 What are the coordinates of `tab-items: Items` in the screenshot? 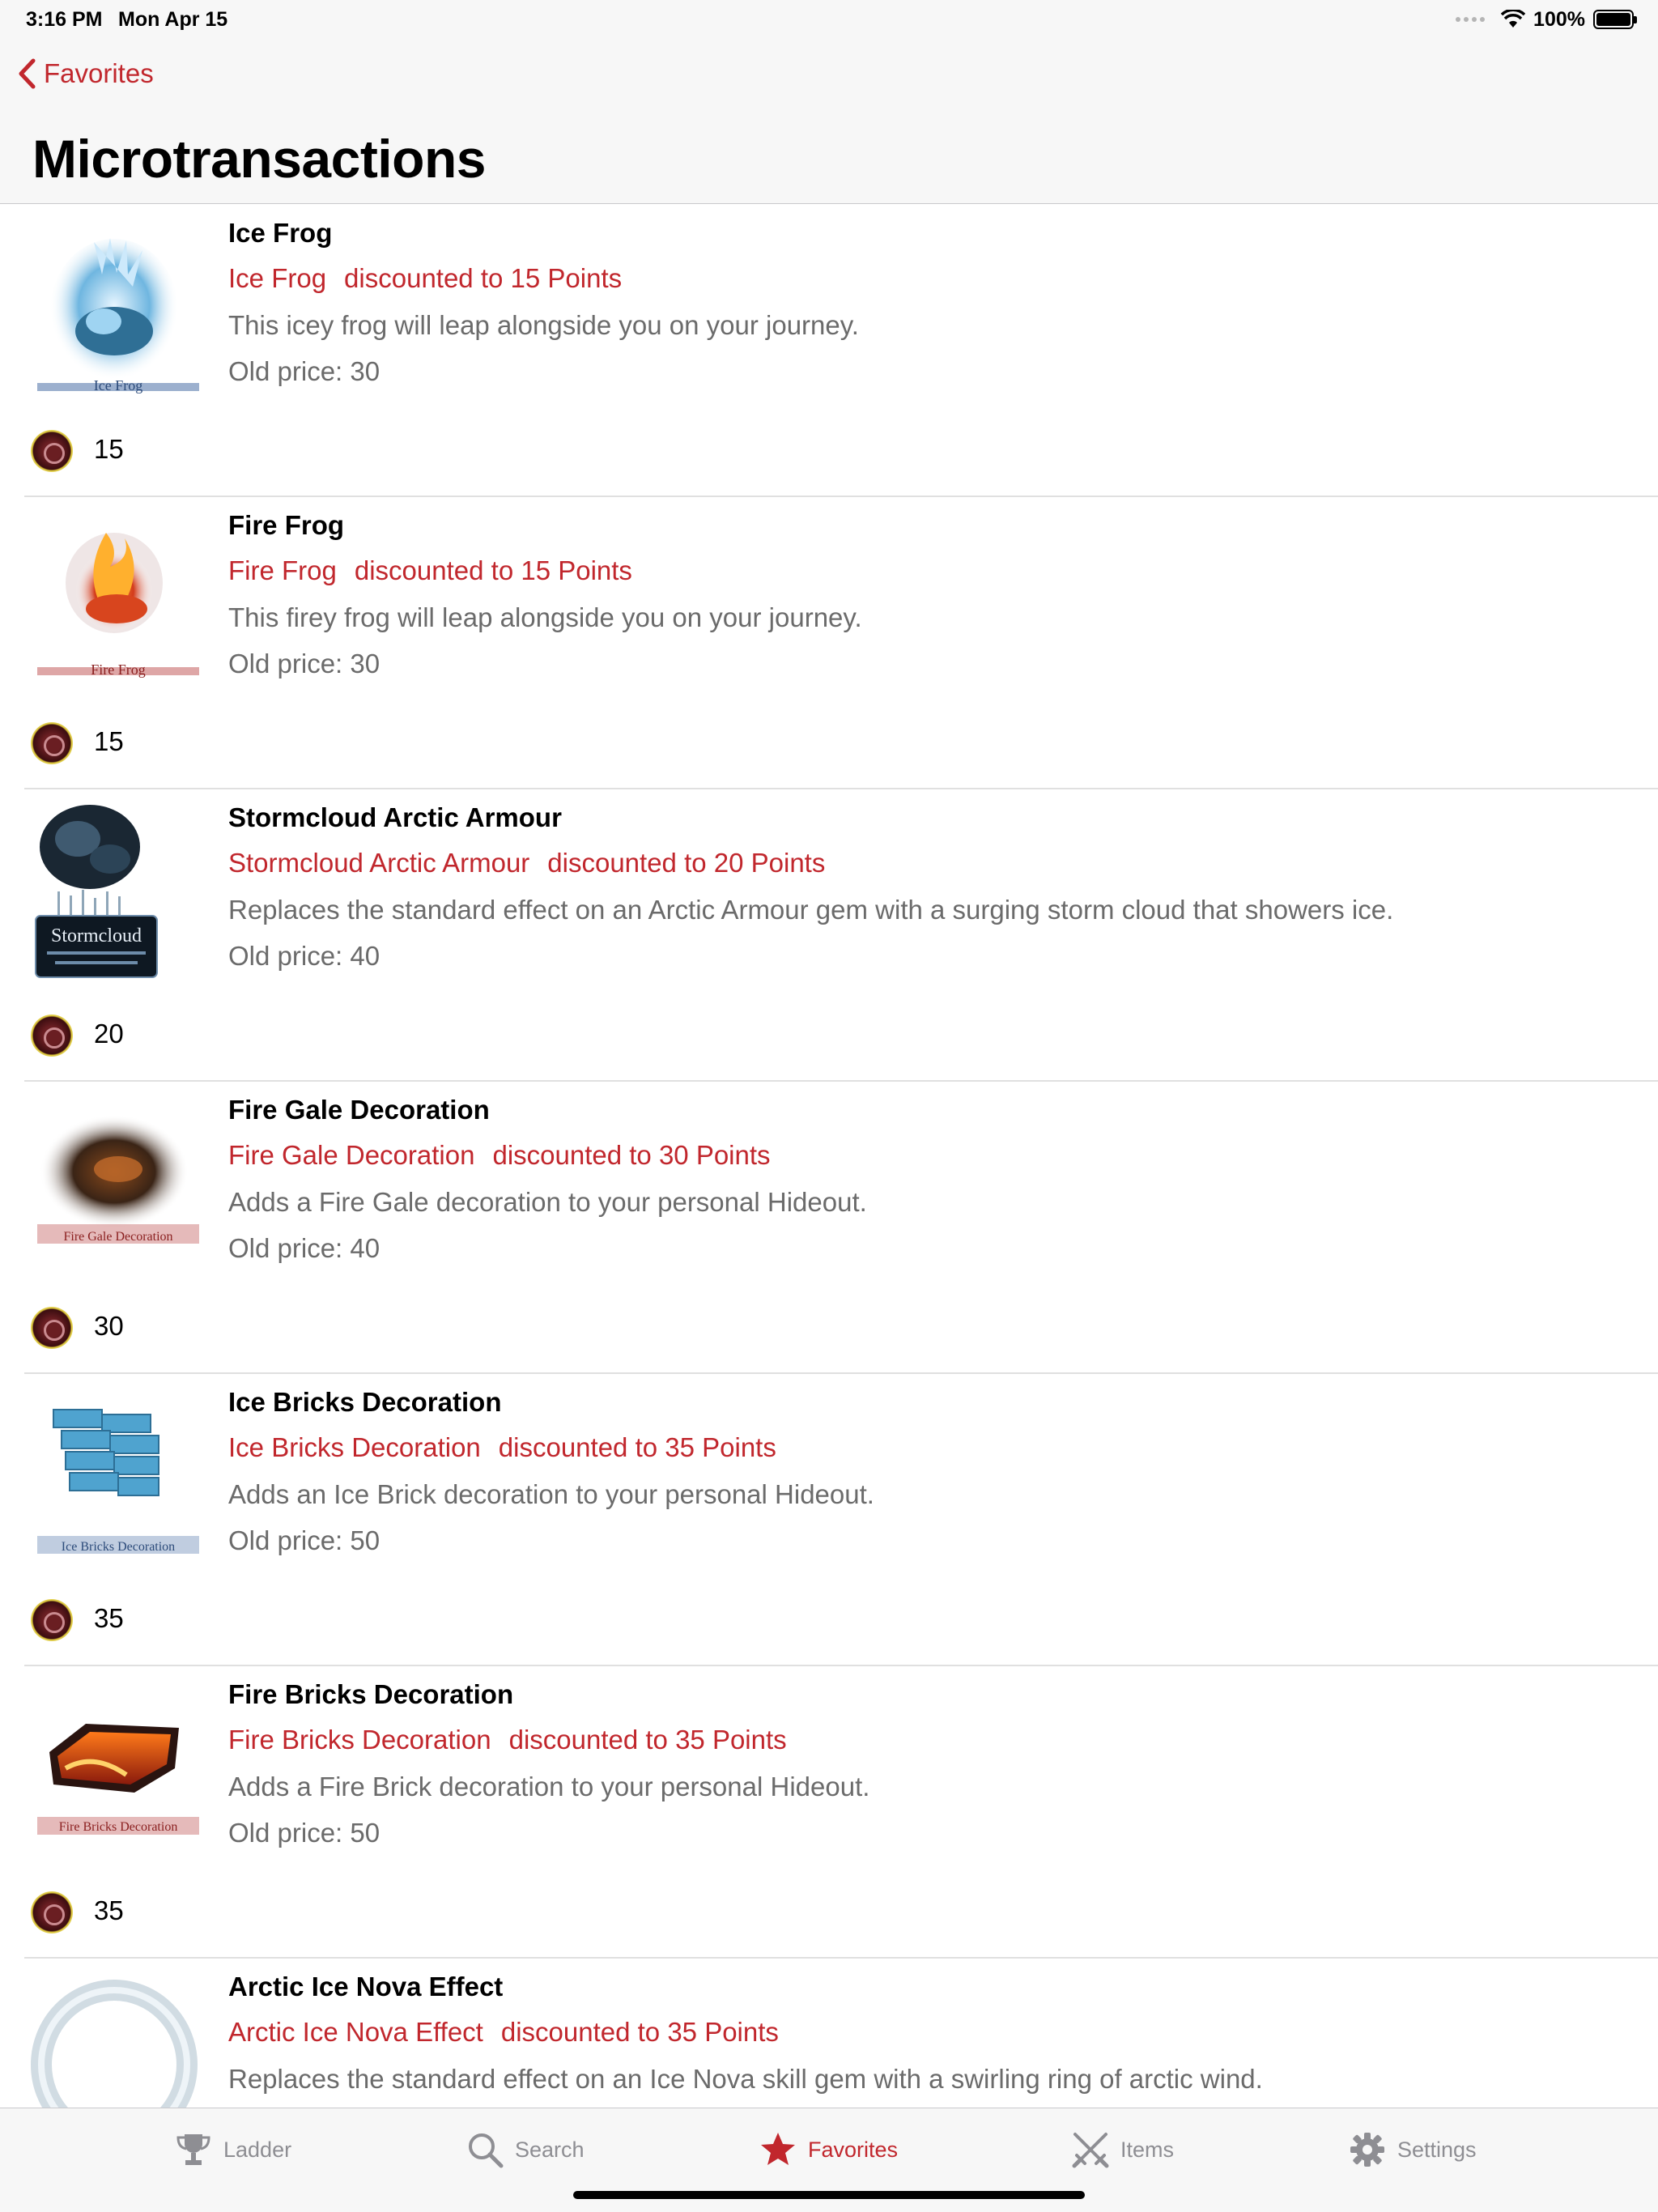 It's located at (1123, 2149).